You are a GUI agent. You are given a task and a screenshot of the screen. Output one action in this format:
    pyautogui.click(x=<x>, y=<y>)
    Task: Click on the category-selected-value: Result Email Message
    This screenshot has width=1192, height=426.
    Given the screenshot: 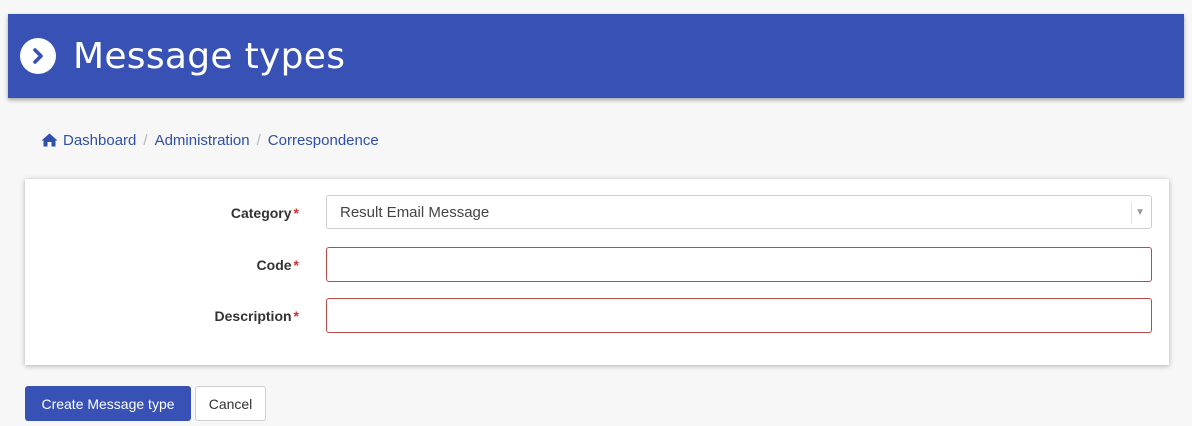 What is the action you would take?
    pyautogui.click(x=415, y=212)
    